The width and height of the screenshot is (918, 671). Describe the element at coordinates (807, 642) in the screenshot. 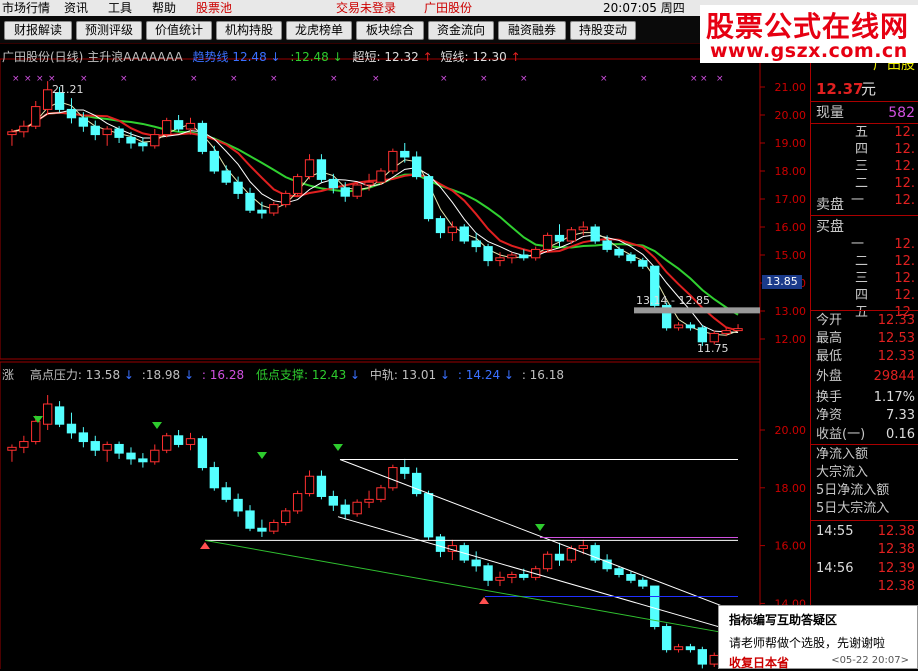

I see `popup-body: 请老师帮做个选股，先谢谢啦` at that location.